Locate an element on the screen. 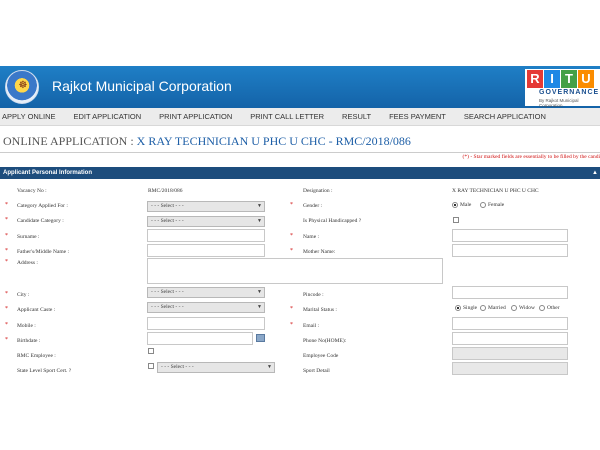  title-divider is located at coordinates (300, 152).